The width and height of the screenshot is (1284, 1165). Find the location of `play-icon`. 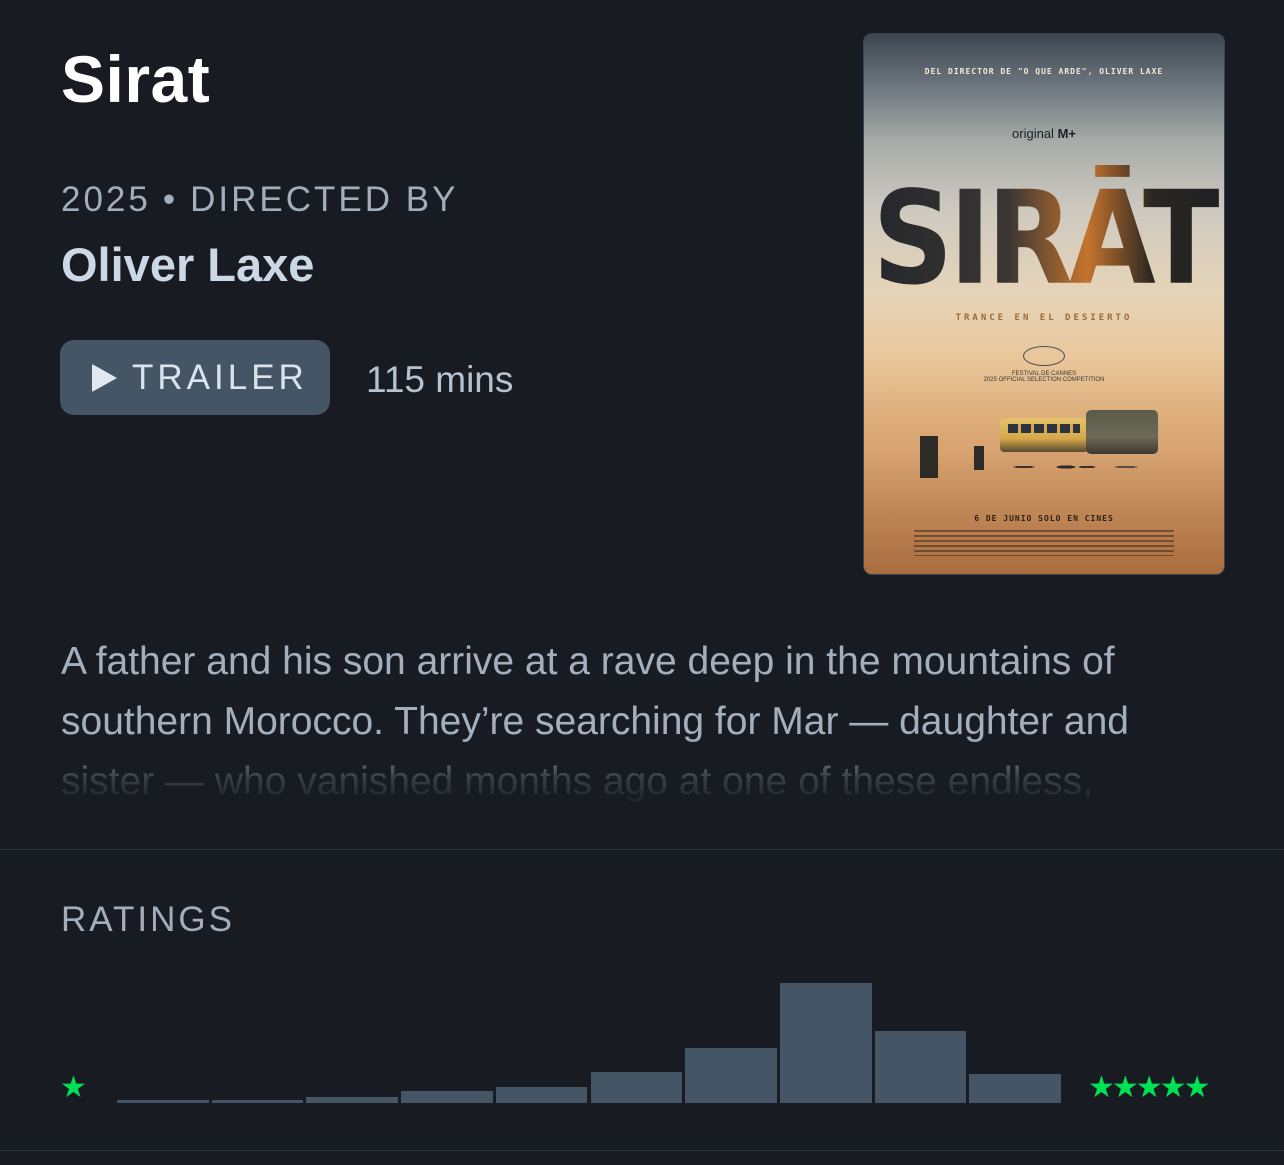

play-icon is located at coordinates (104, 377).